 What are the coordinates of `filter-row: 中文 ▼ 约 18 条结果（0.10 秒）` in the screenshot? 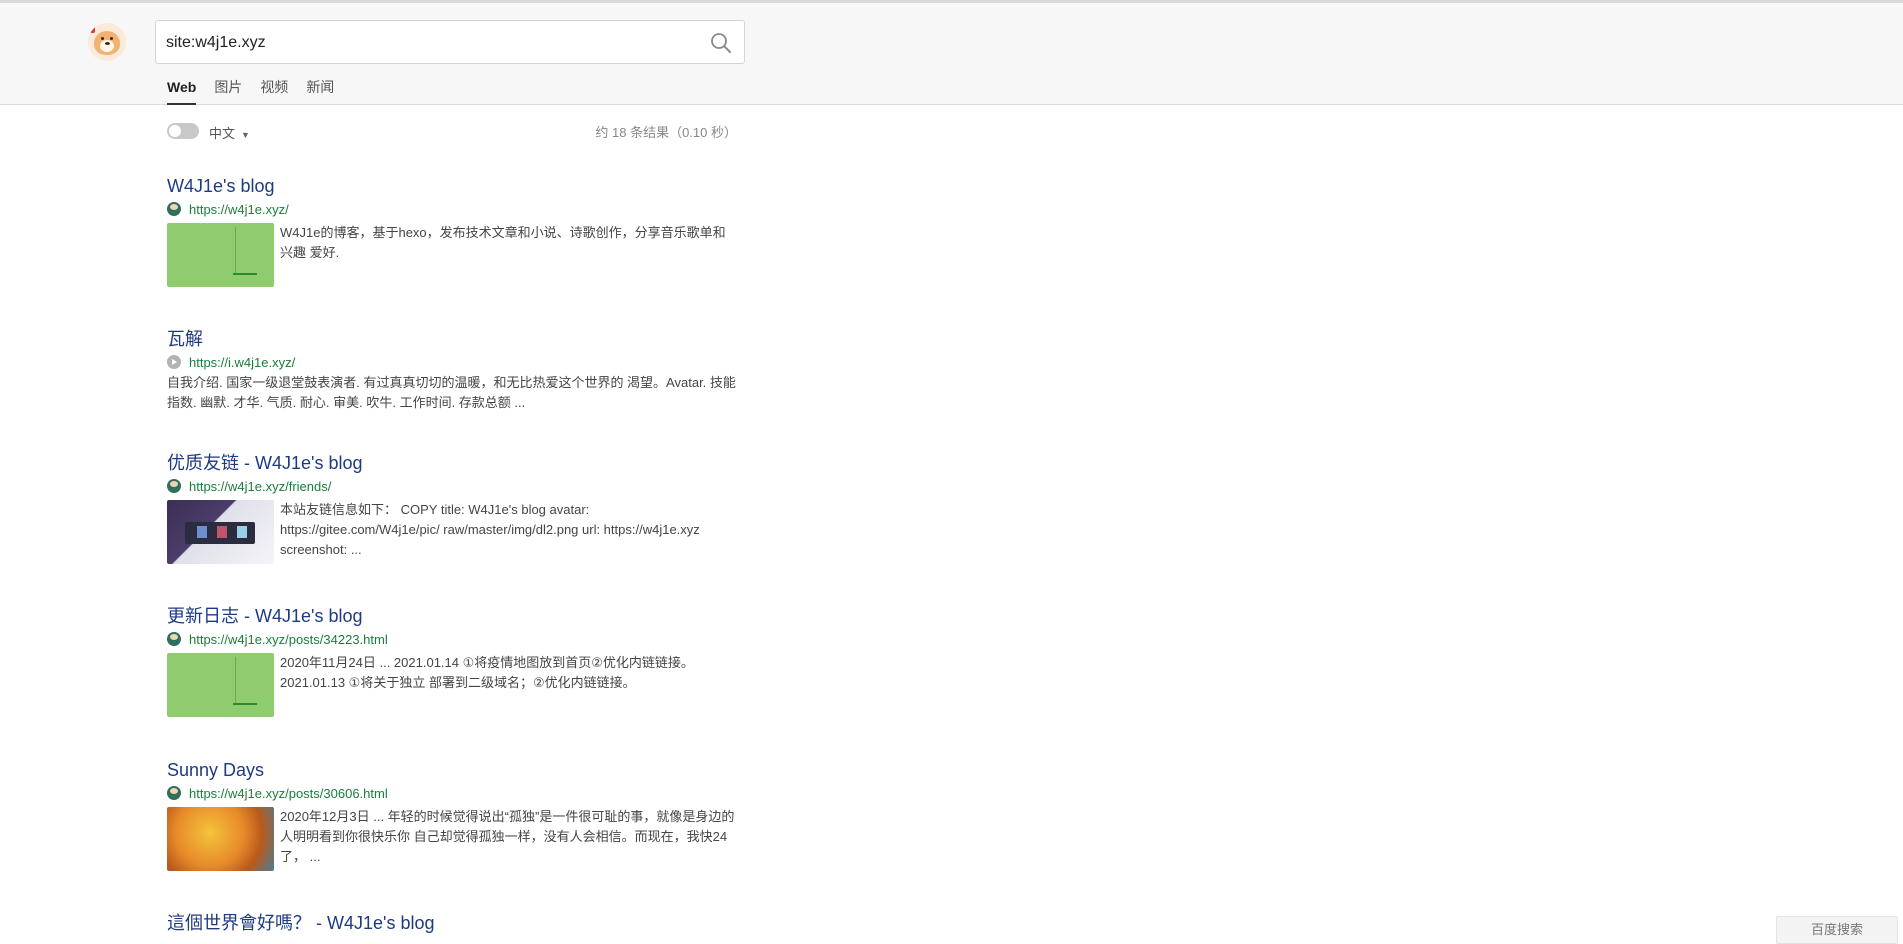 It's located at (452, 131).